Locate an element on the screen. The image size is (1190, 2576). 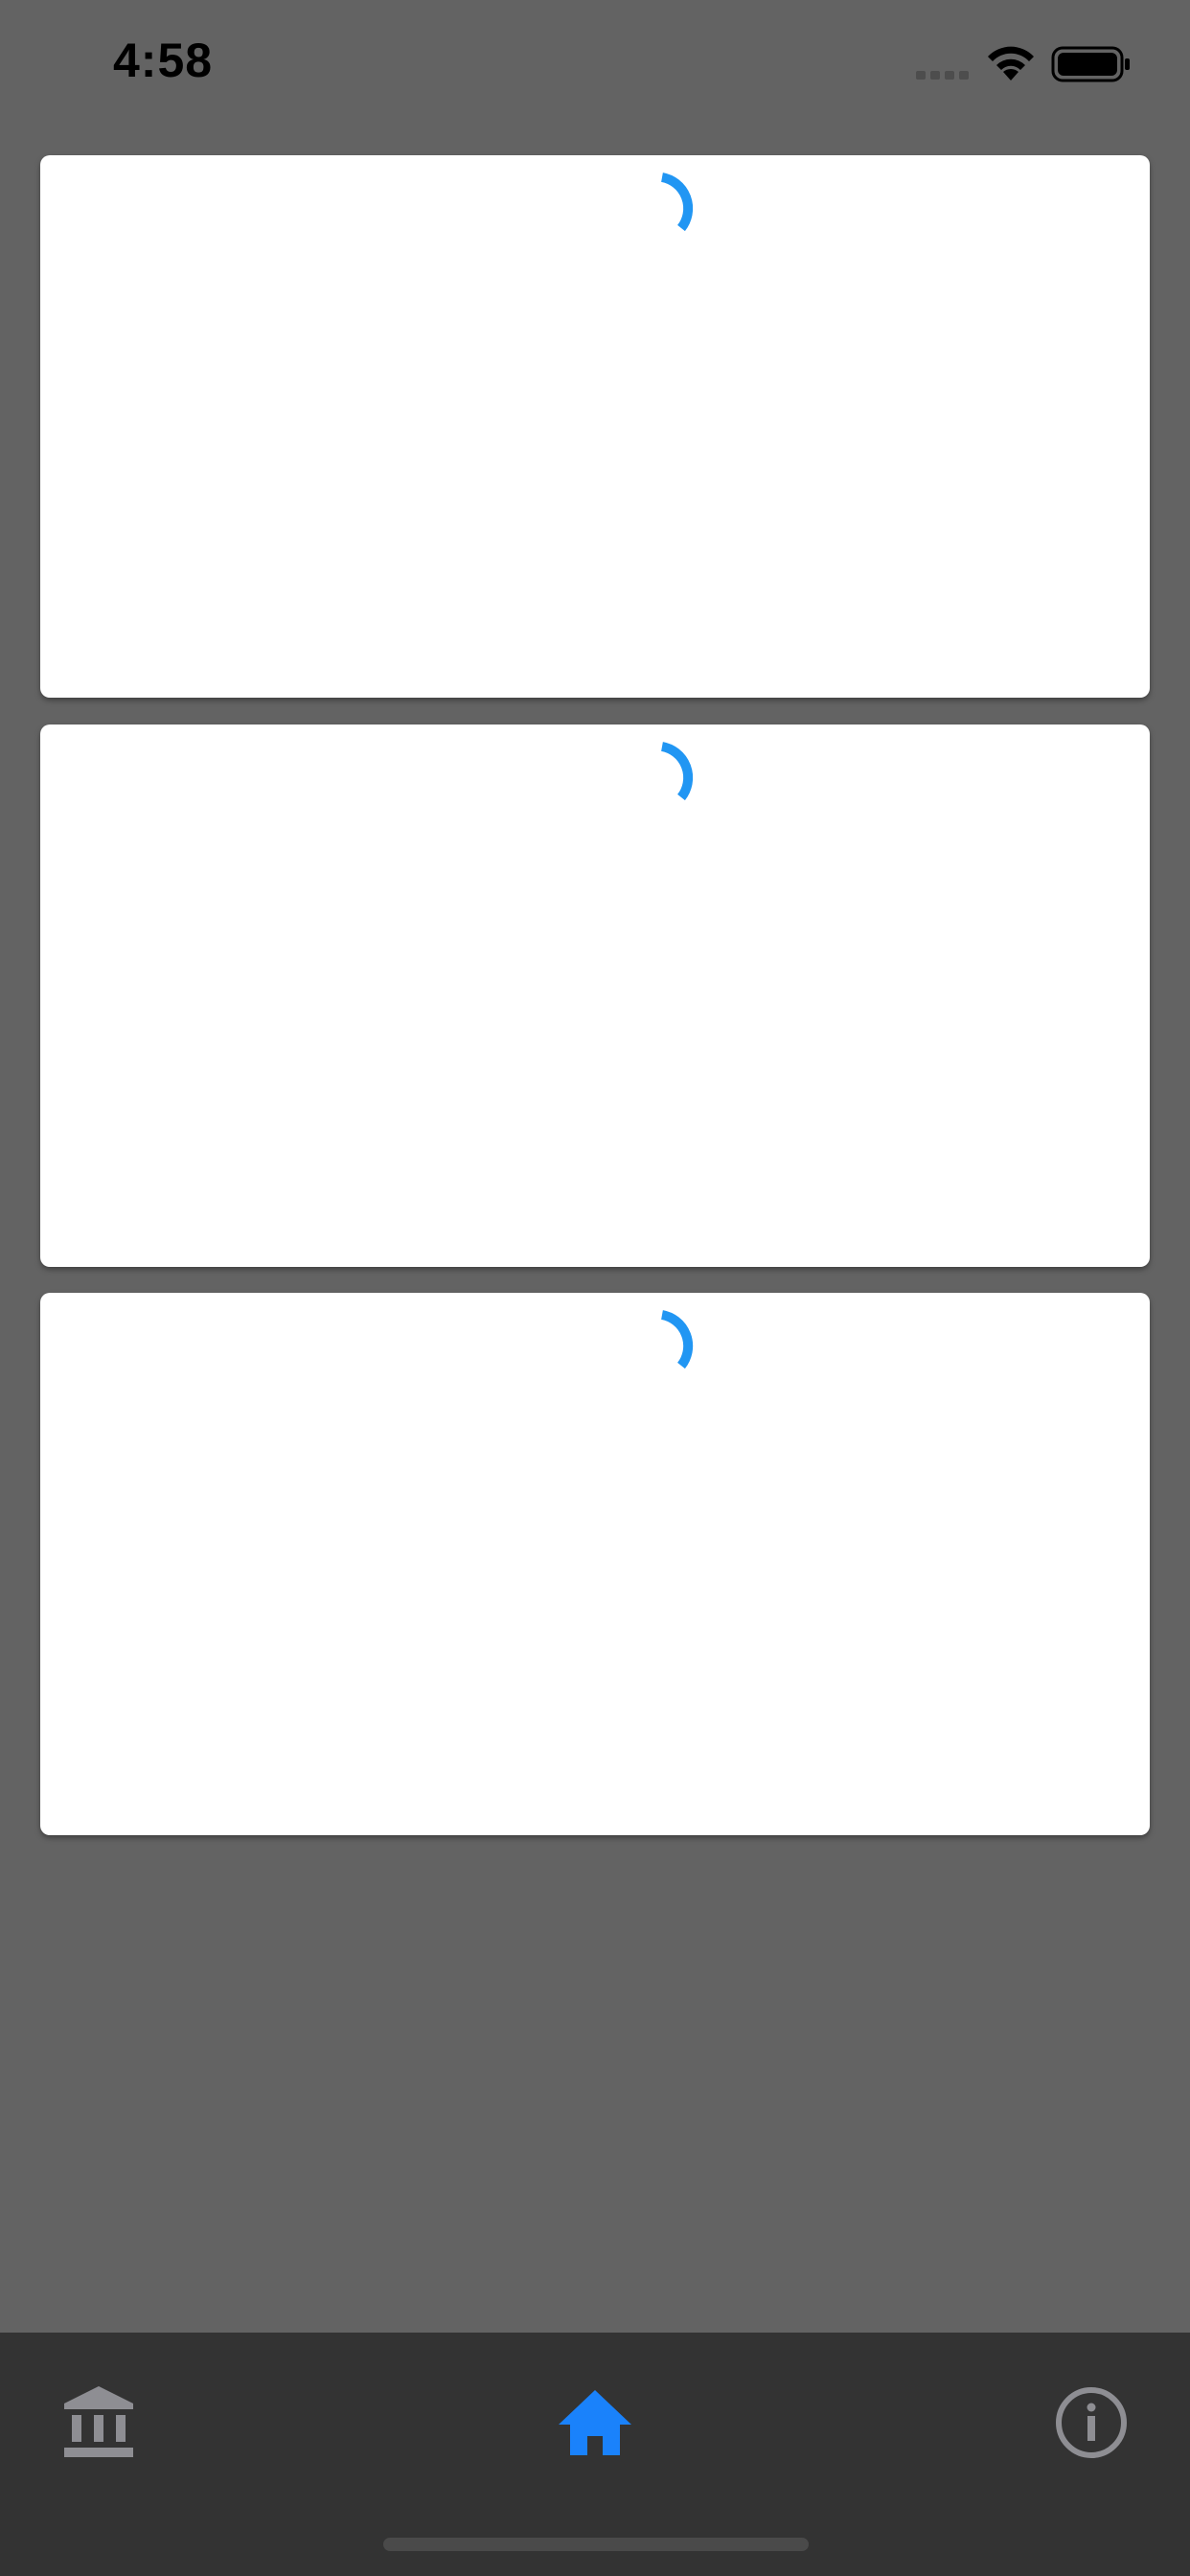
tab-home is located at coordinates (595, 2404).